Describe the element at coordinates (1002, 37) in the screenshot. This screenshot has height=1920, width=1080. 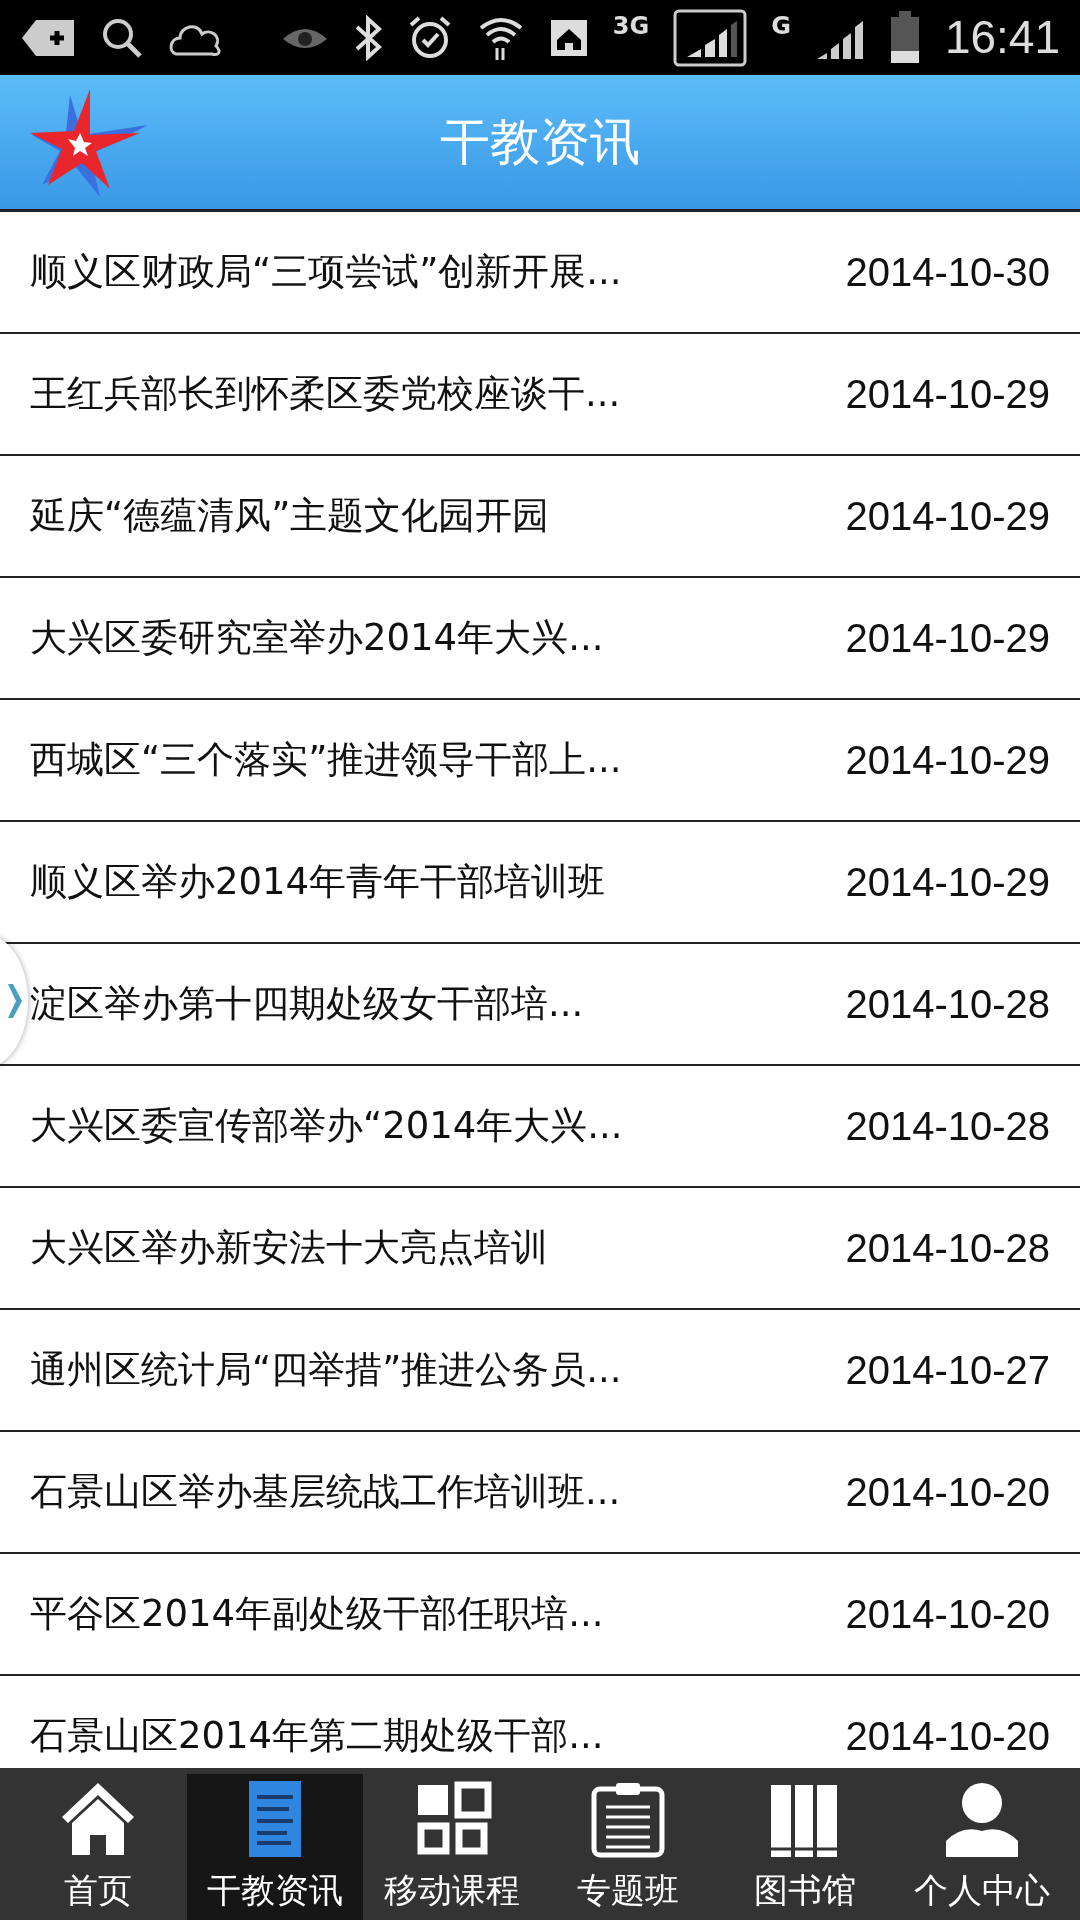
I see `clock-time: 16:41` at that location.